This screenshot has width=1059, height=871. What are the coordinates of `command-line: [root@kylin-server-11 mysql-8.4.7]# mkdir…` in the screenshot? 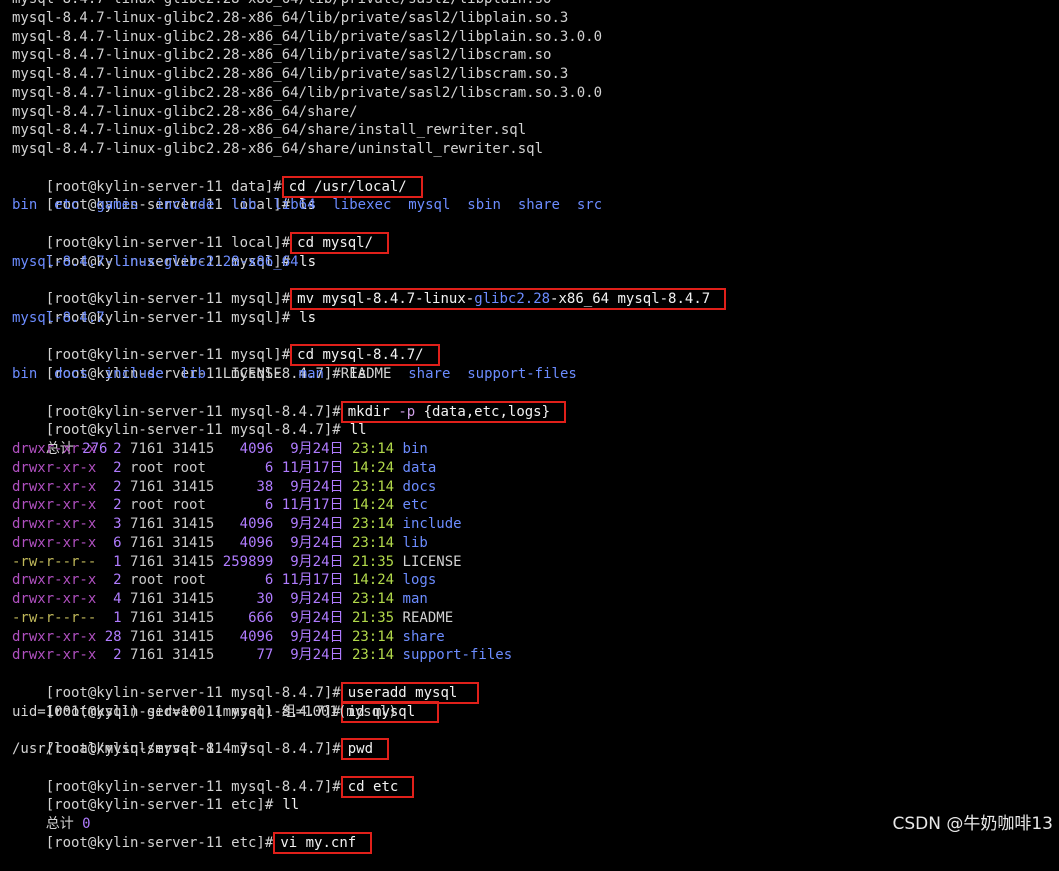 It's located at (535, 403).